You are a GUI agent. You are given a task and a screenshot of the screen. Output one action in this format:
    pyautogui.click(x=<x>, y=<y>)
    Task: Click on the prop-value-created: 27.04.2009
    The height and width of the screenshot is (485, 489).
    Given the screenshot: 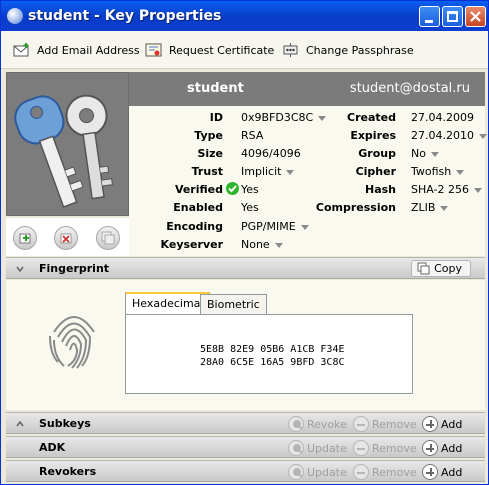 What is the action you would take?
    pyautogui.click(x=442, y=117)
    